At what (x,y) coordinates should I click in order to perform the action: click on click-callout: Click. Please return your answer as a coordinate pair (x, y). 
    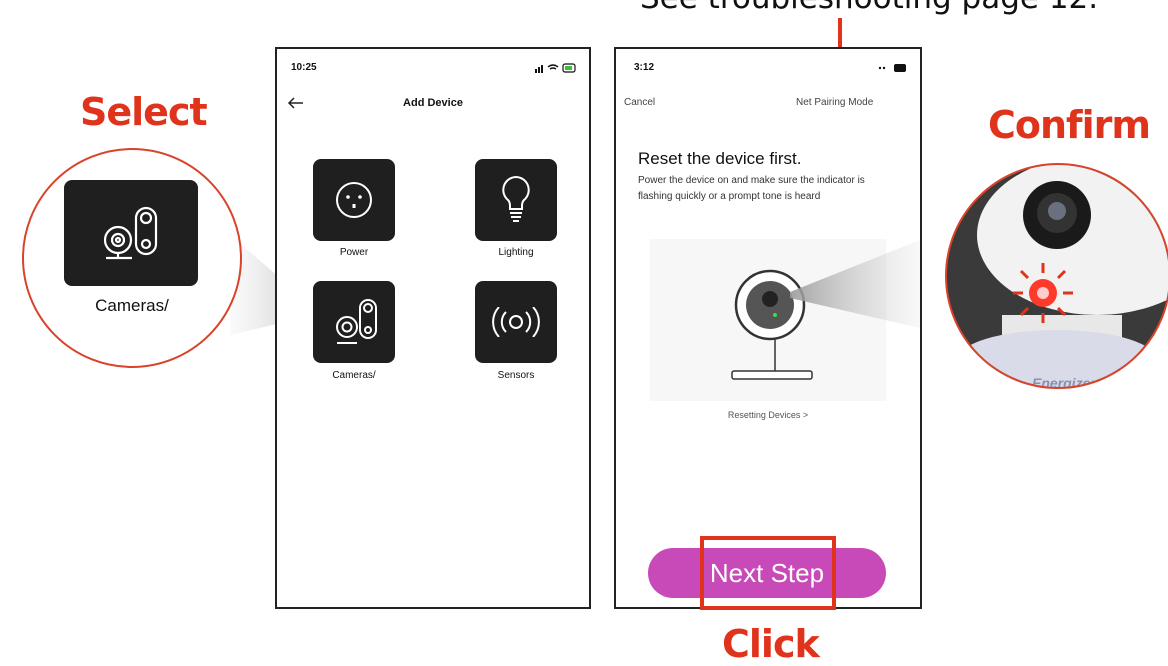
    Looking at the image, I should click on (771, 644).